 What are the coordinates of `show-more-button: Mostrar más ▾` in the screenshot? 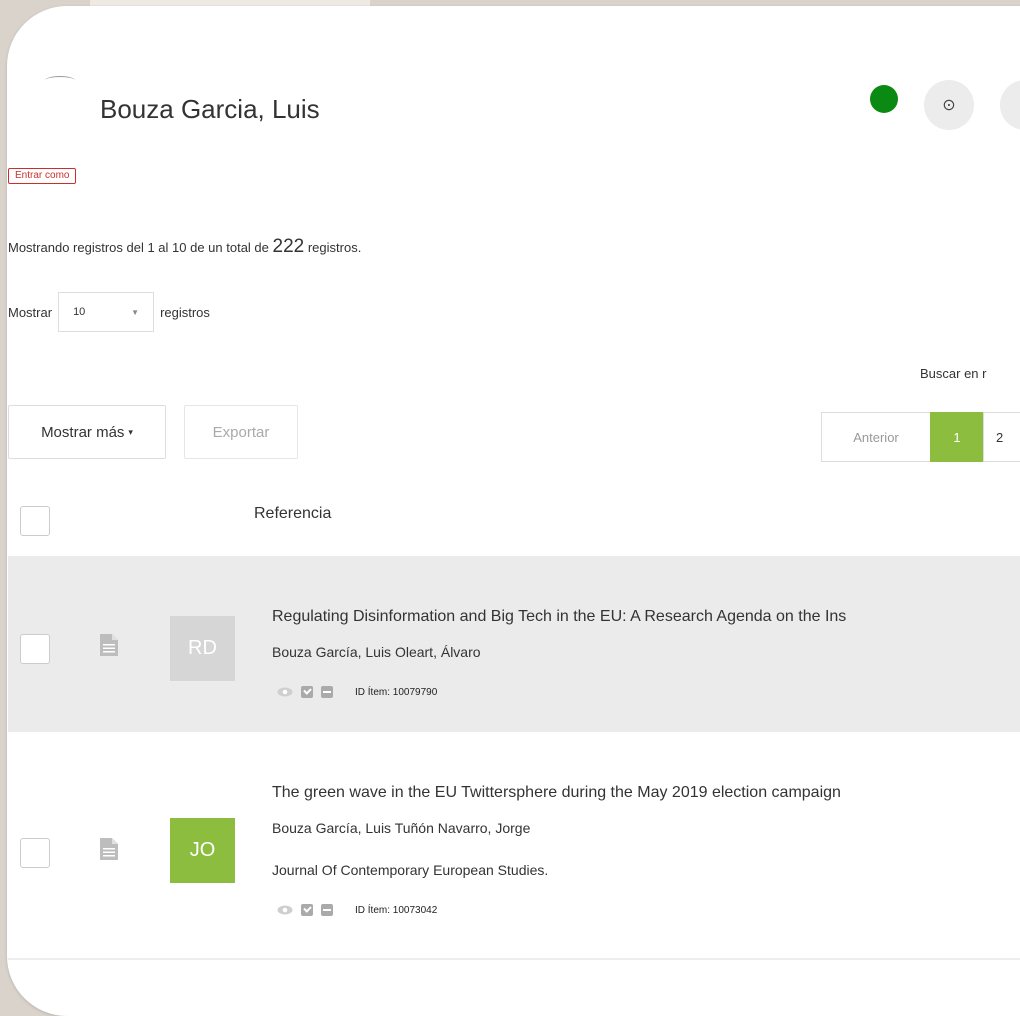 It's located at (87, 432).